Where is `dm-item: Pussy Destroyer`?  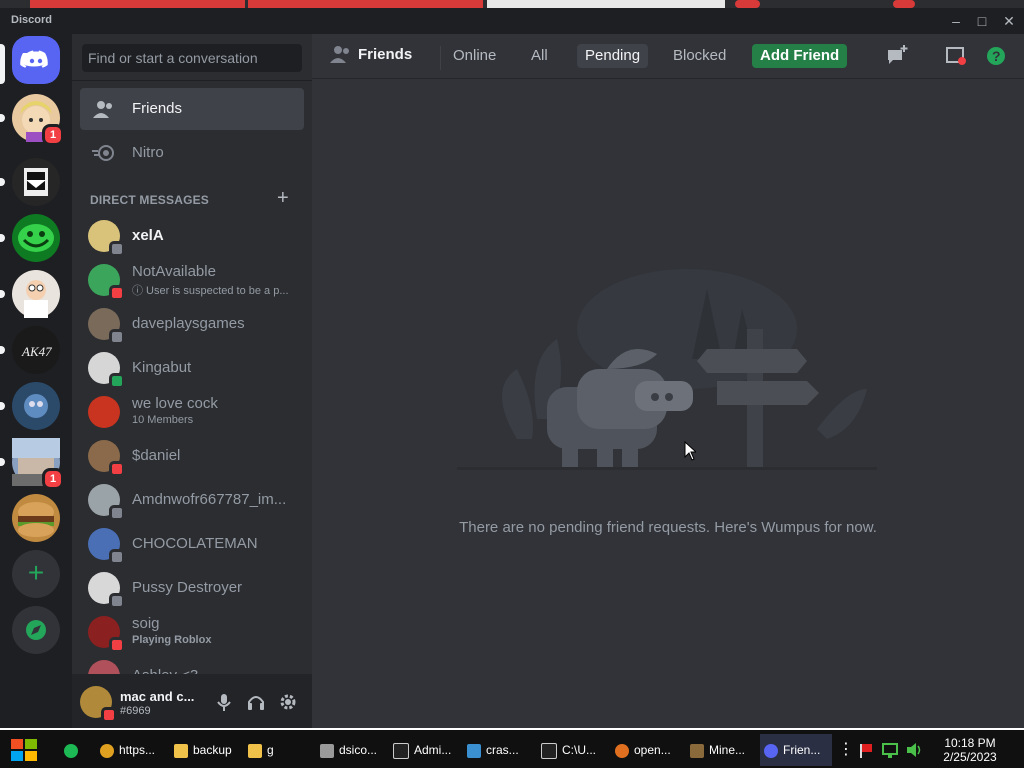
dm-item: Pussy Destroyer is located at coordinates (192, 588).